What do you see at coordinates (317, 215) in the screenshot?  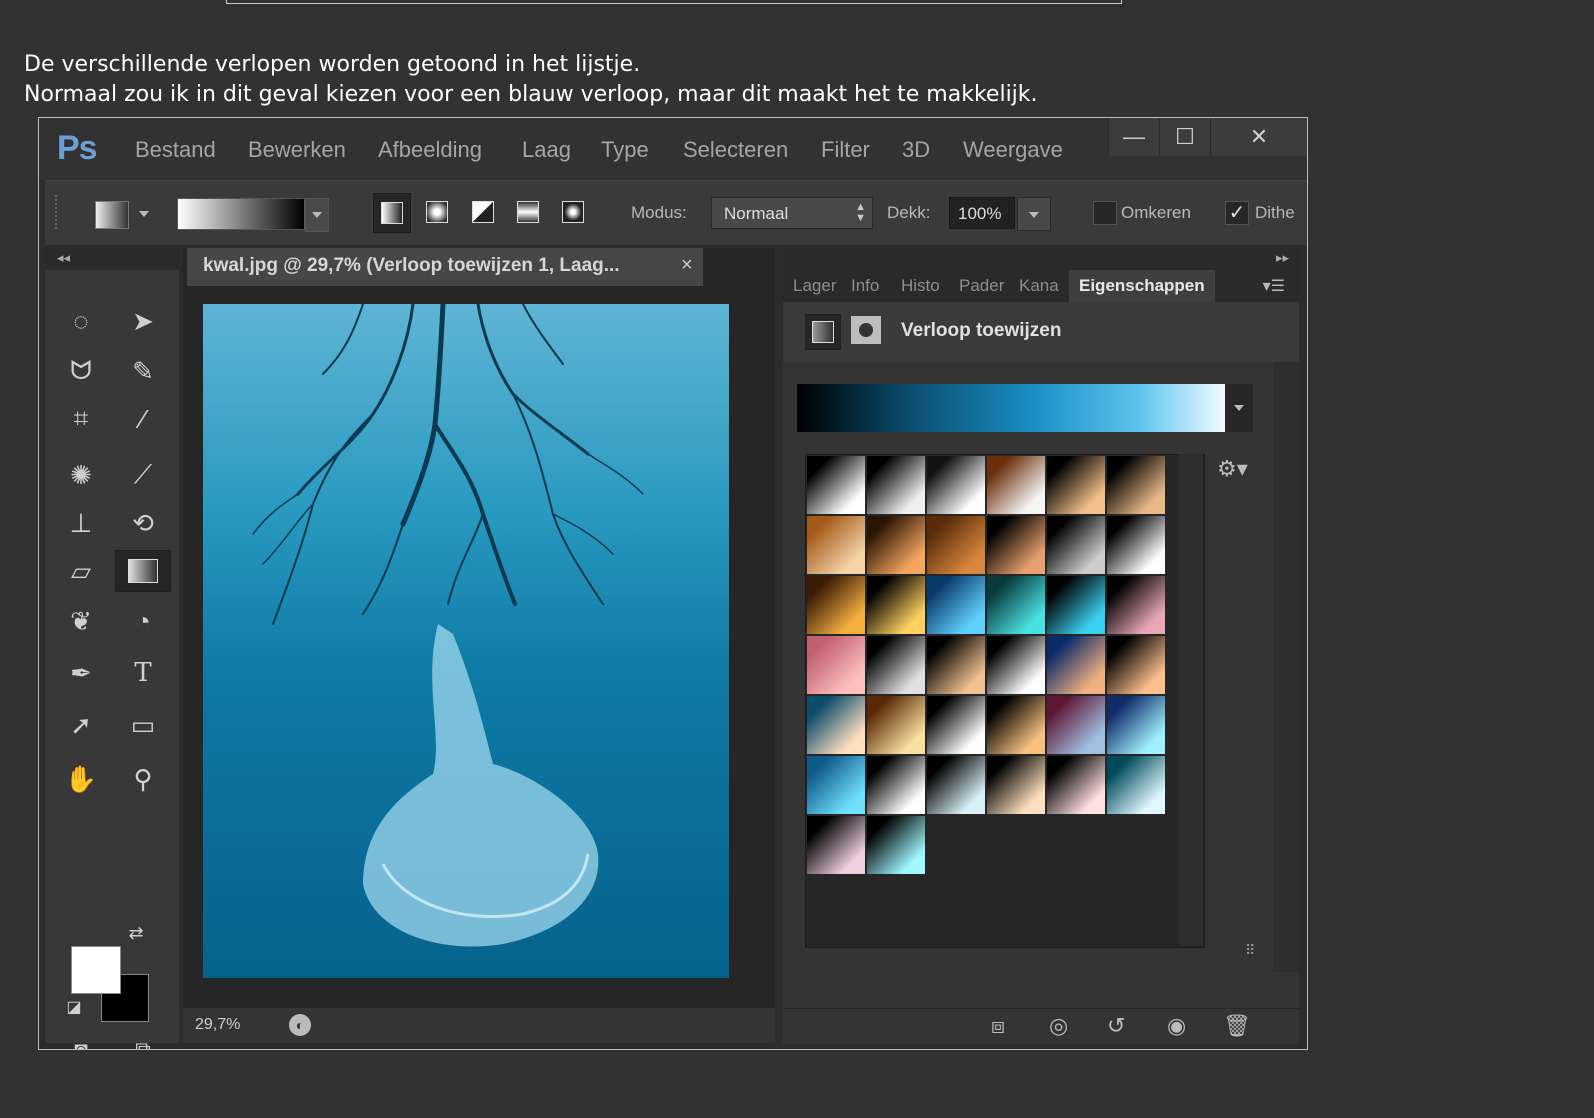 I see `gradient-dropdown` at bounding box center [317, 215].